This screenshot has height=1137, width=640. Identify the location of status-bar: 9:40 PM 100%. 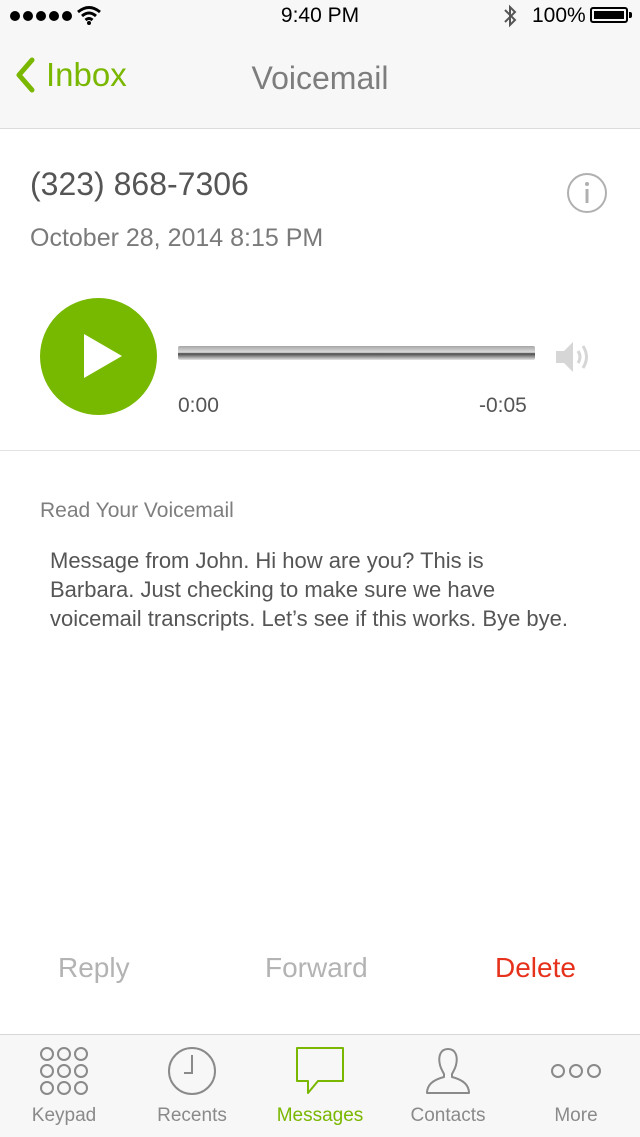
(320, 17).